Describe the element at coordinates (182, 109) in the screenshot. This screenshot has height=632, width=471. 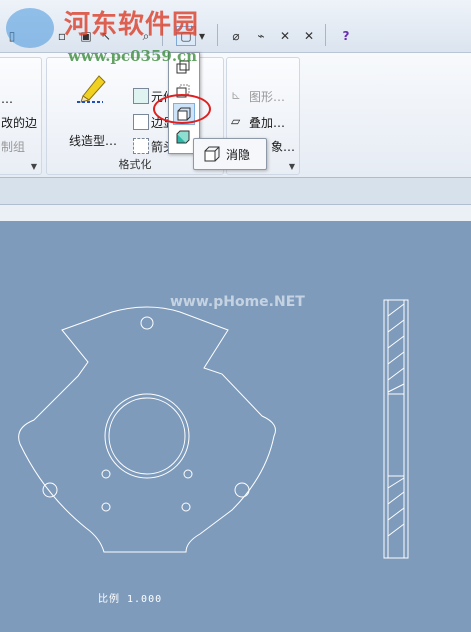
I see `highlight-ring` at that location.